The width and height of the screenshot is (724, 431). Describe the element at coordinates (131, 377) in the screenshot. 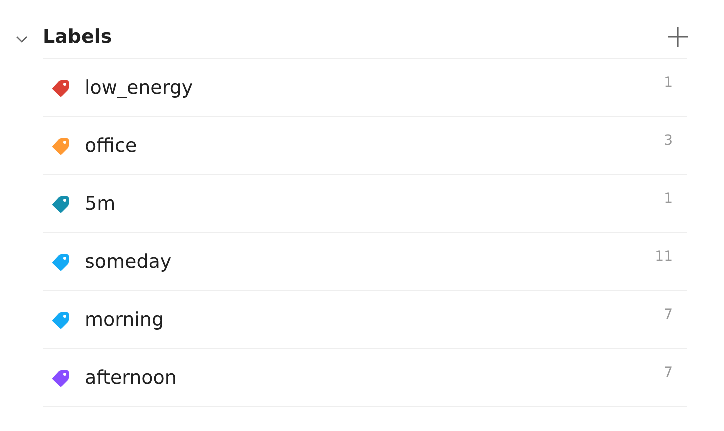

I see `label-name: afternoon` at that location.